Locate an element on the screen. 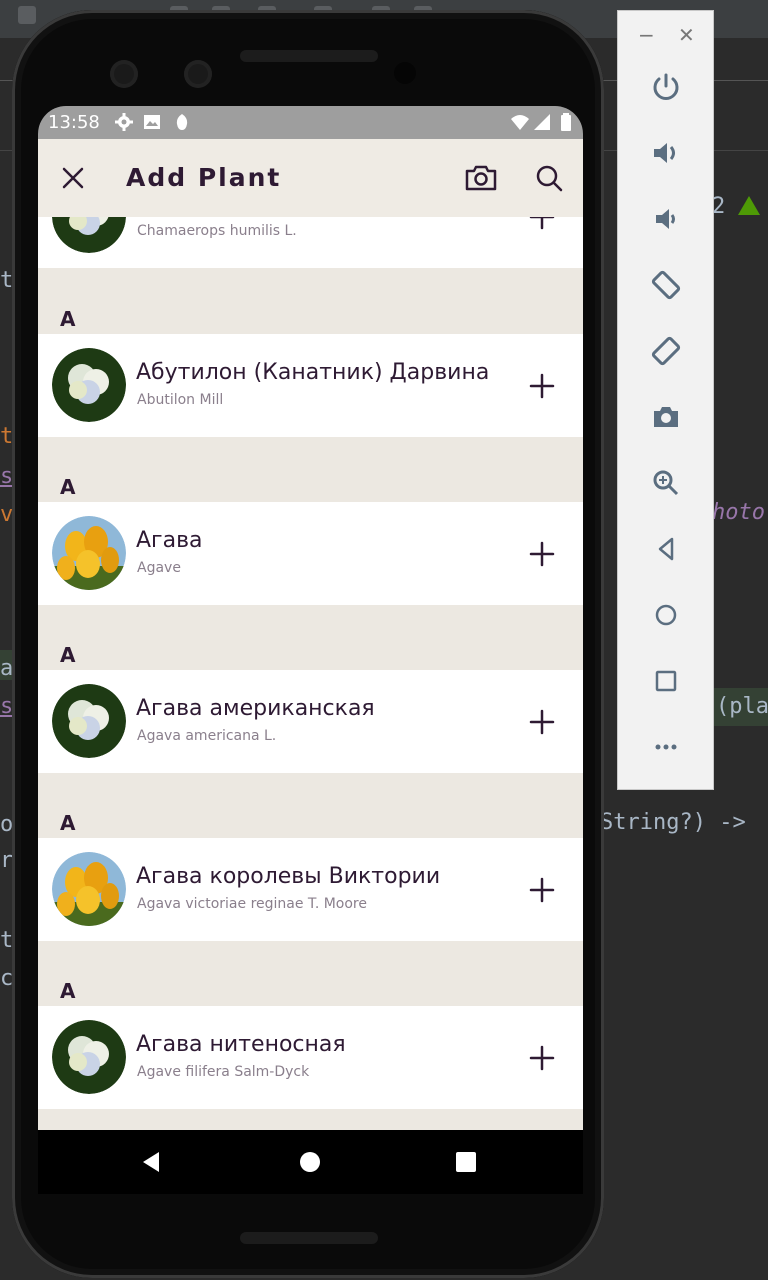 The height and width of the screenshot is (1280, 768). list-item: Chamaerops humilis L. is located at coordinates (310, 242).